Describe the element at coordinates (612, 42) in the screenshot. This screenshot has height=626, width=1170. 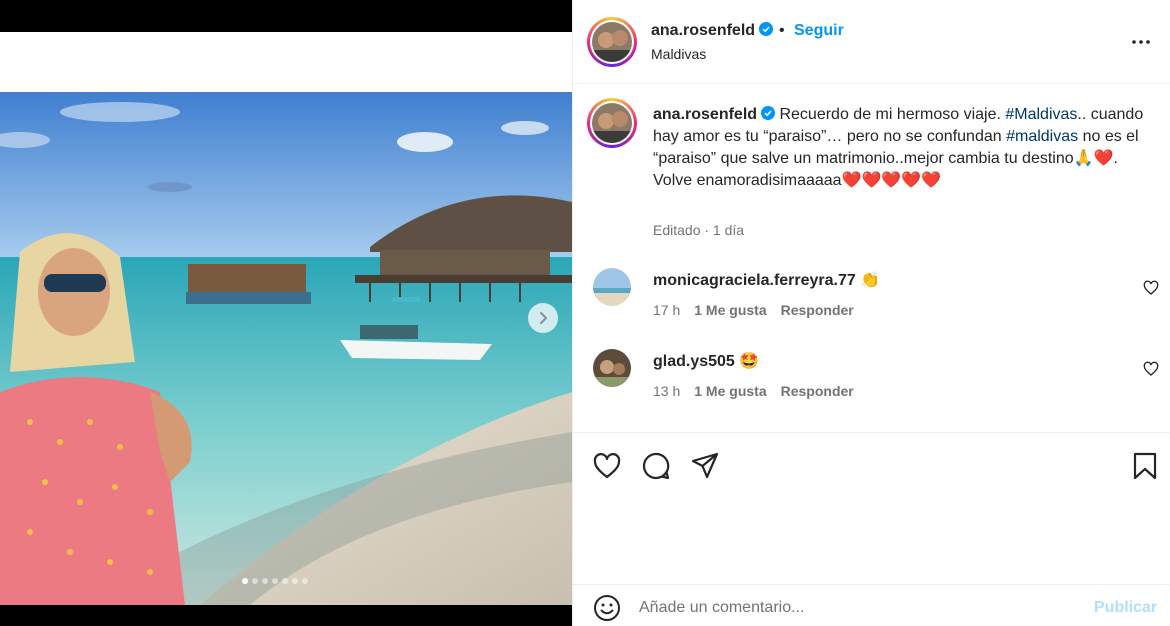
I see `author-avatar` at that location.